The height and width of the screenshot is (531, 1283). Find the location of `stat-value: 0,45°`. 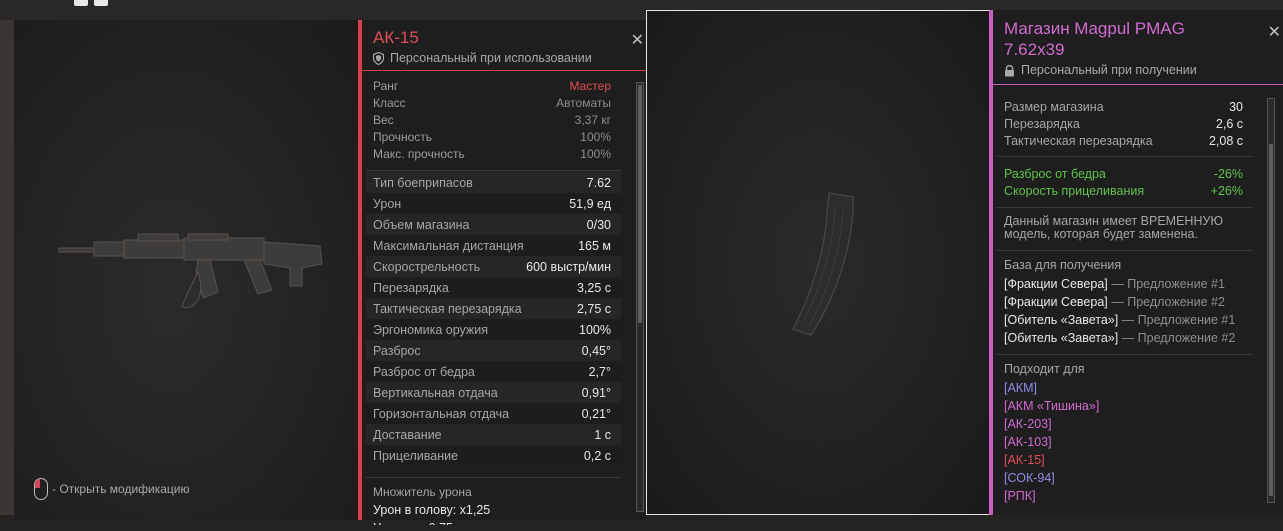

stat-value: 0,45° is located at coordinates (596, 350).